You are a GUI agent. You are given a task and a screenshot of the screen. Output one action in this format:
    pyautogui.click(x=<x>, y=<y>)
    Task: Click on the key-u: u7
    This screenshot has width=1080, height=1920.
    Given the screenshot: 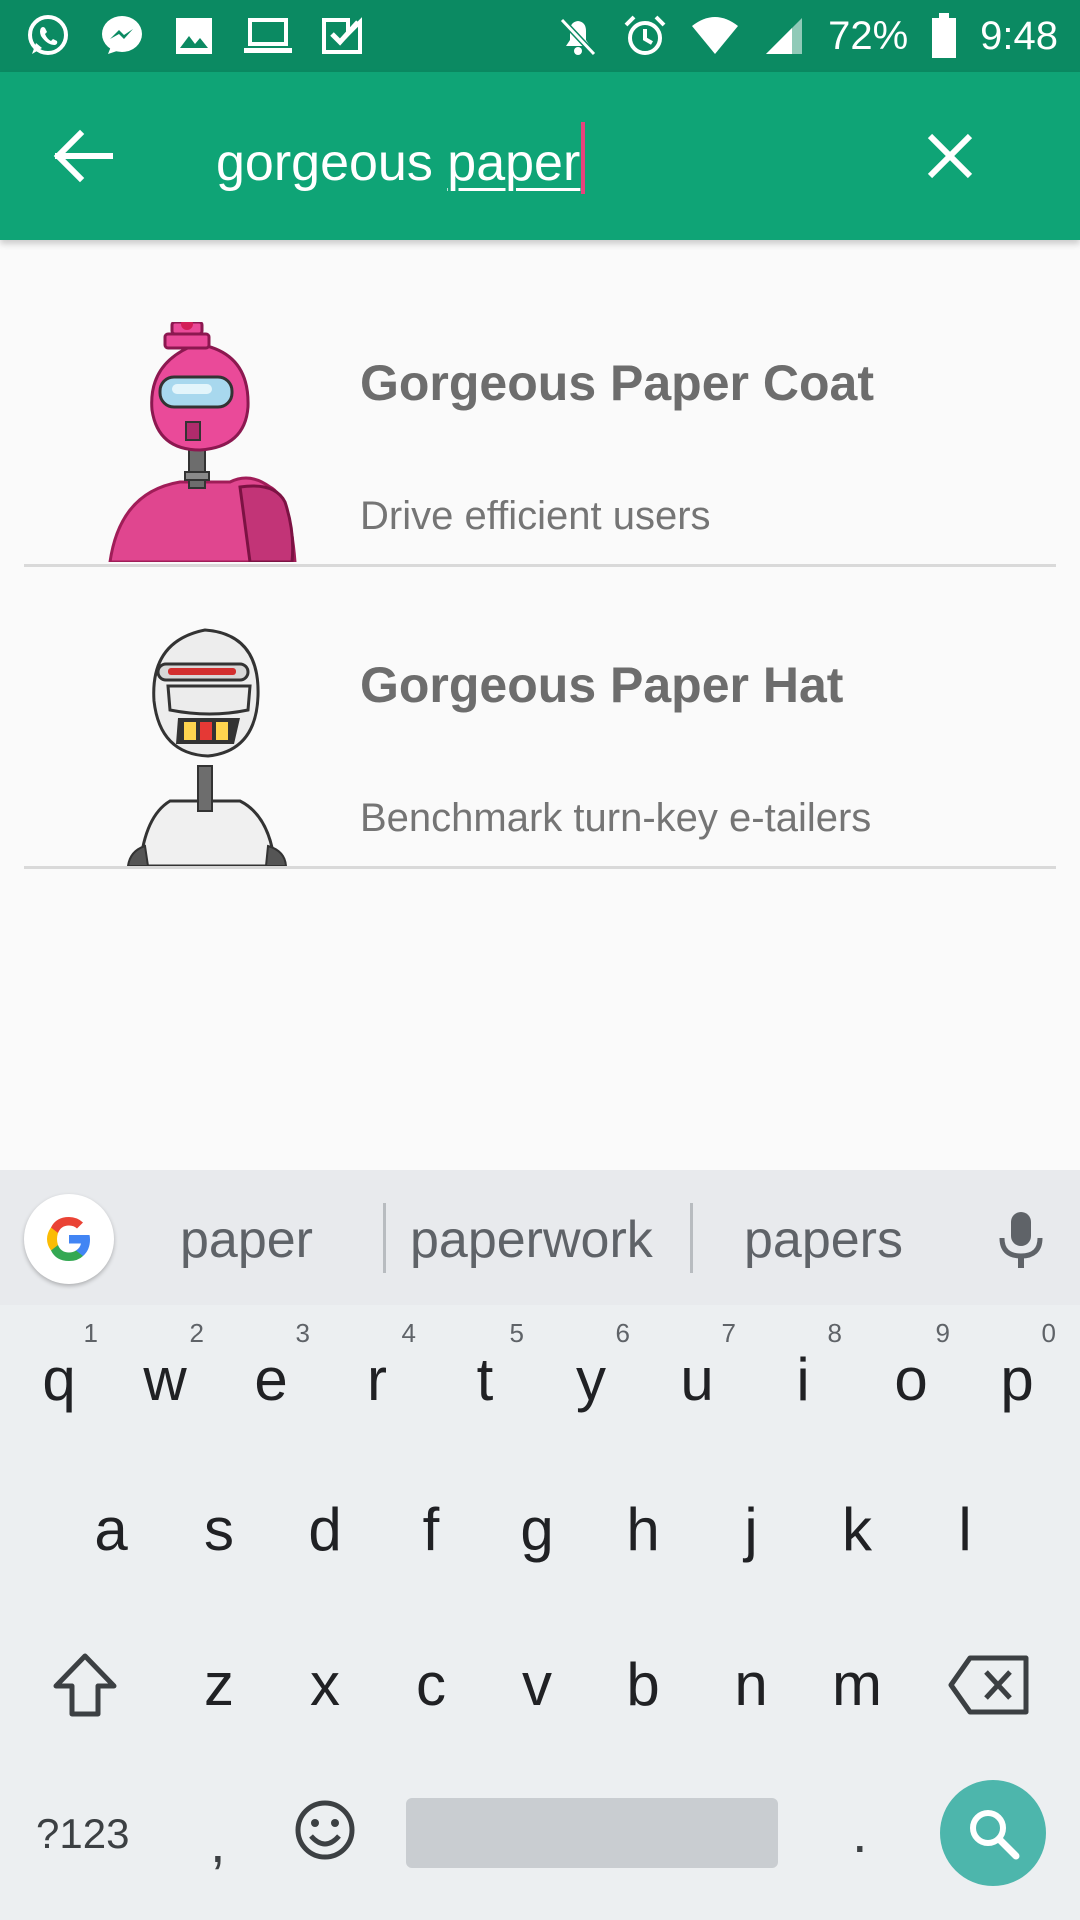 What is the action you would take?
    pyautogui.click(x=697, y=1379)
    